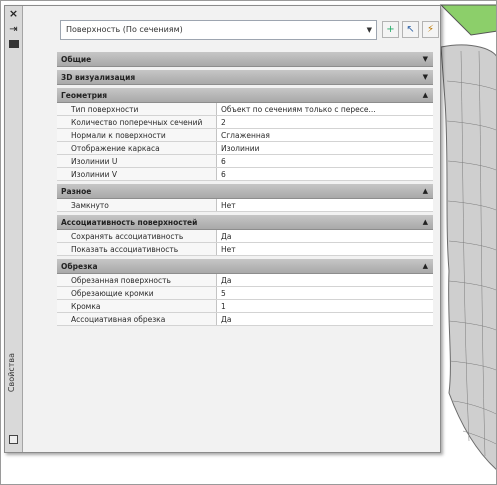 The height and width of the screenshot is (485, 497). What do you see at coordinates (325, 306) in the screenshot?
I see `property-value: 1` at bounding box center [325, 306].